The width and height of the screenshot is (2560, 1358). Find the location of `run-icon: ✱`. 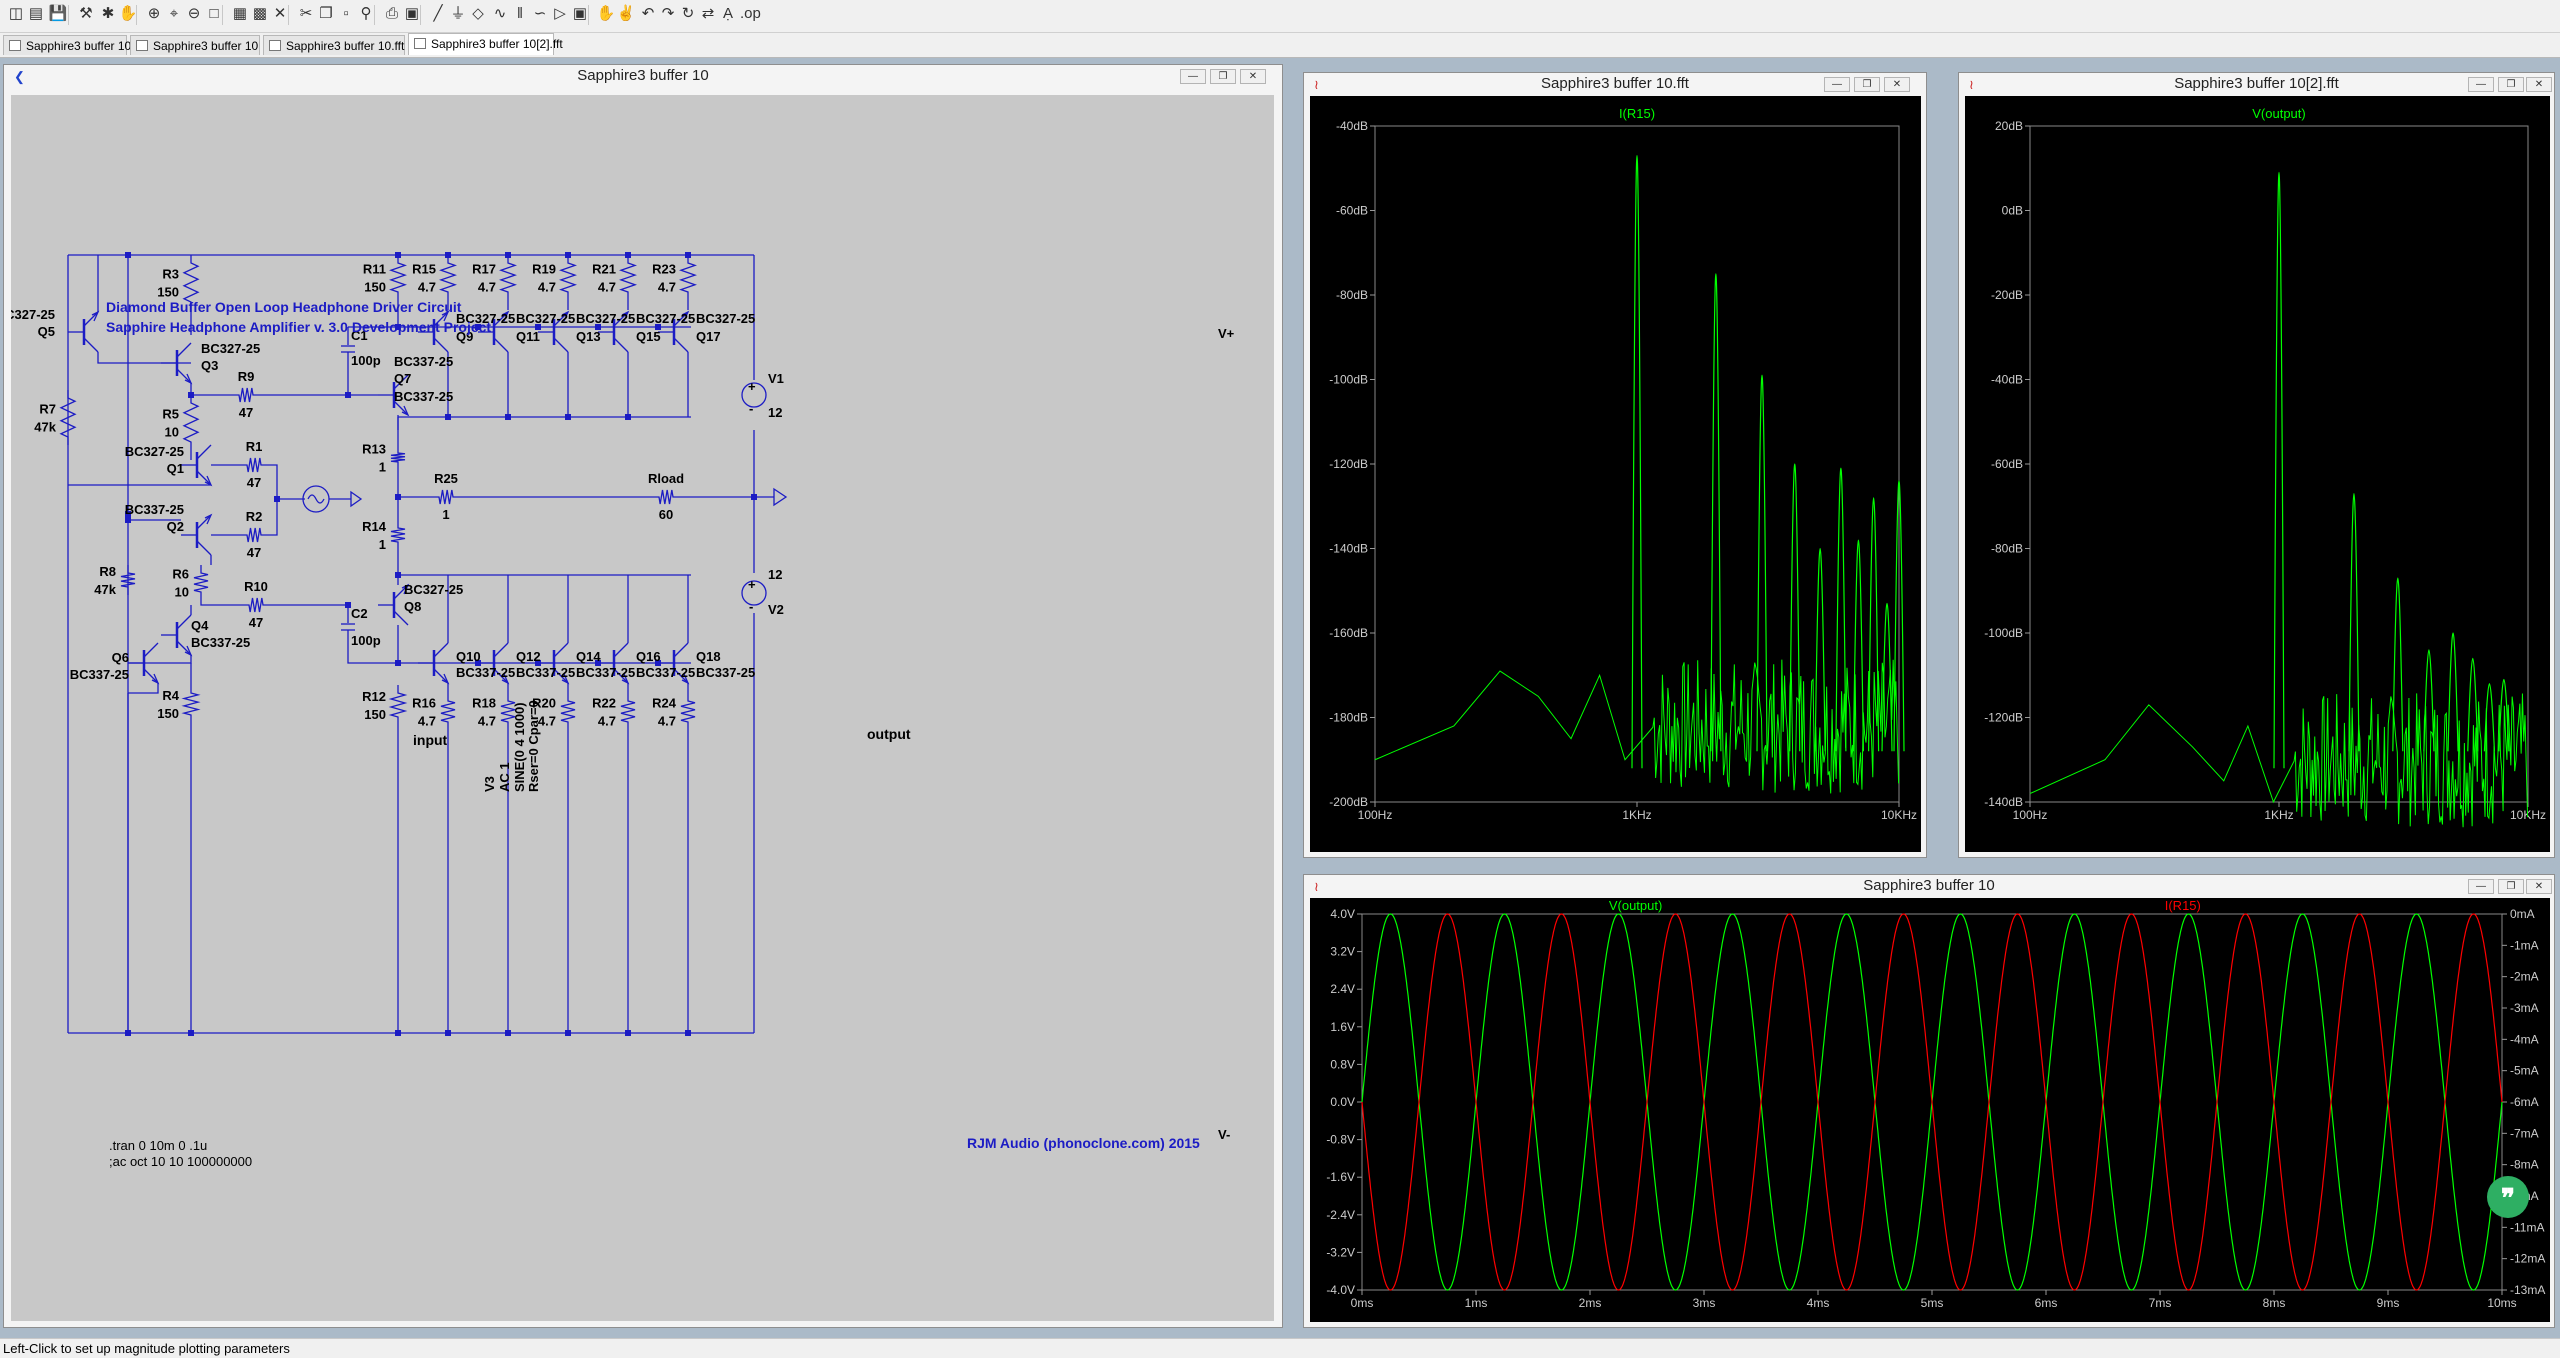

run-icon: ✱ is located at coordinates (108, 14).